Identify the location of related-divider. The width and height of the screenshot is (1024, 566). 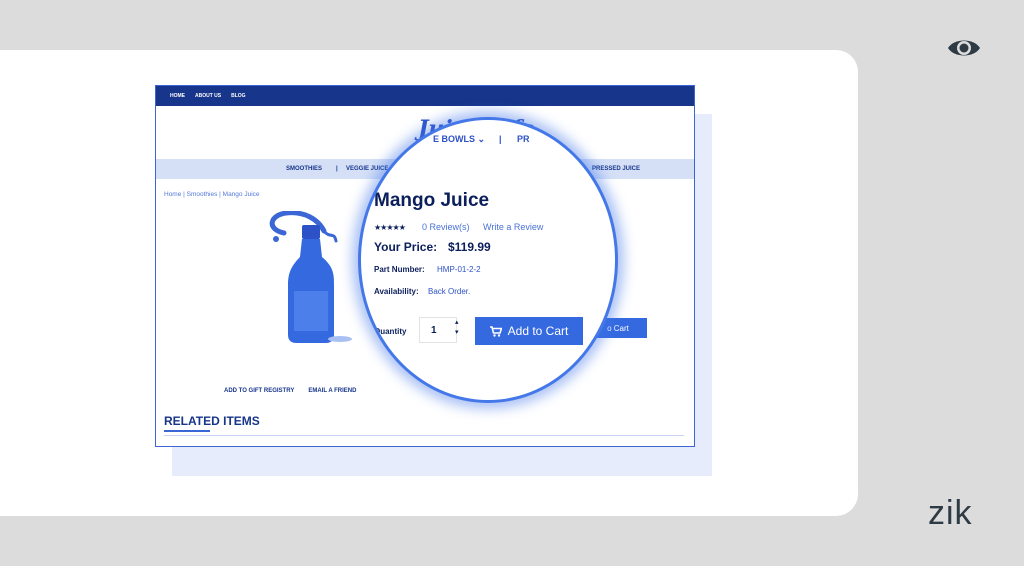
(424, 435).